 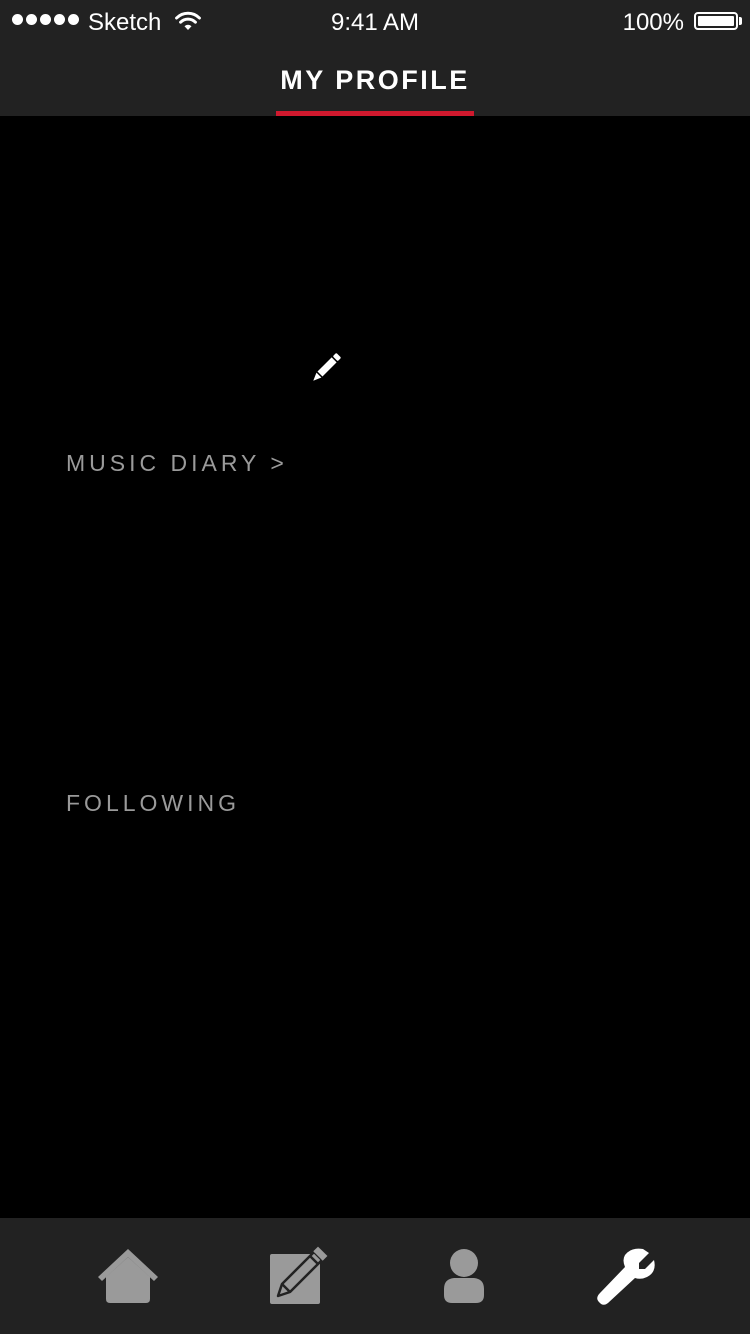 I want to click on tab-settings, so click(x=625, y=1276).